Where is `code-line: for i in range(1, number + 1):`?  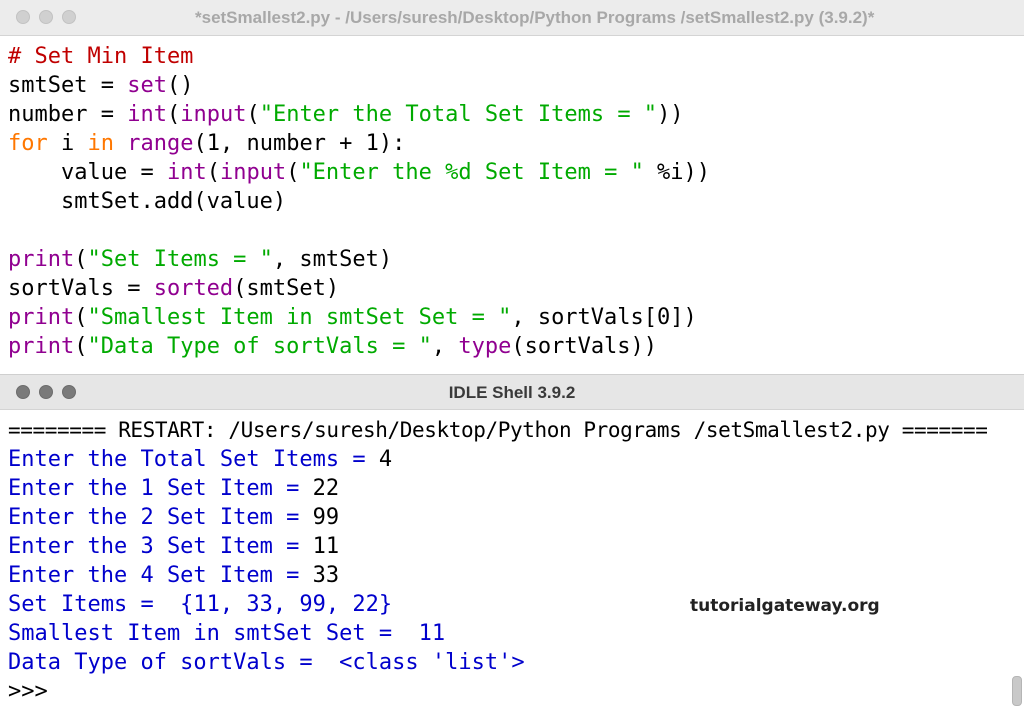
code-line: for i in range(1, number + 1): is located at coordinates (207, 143).